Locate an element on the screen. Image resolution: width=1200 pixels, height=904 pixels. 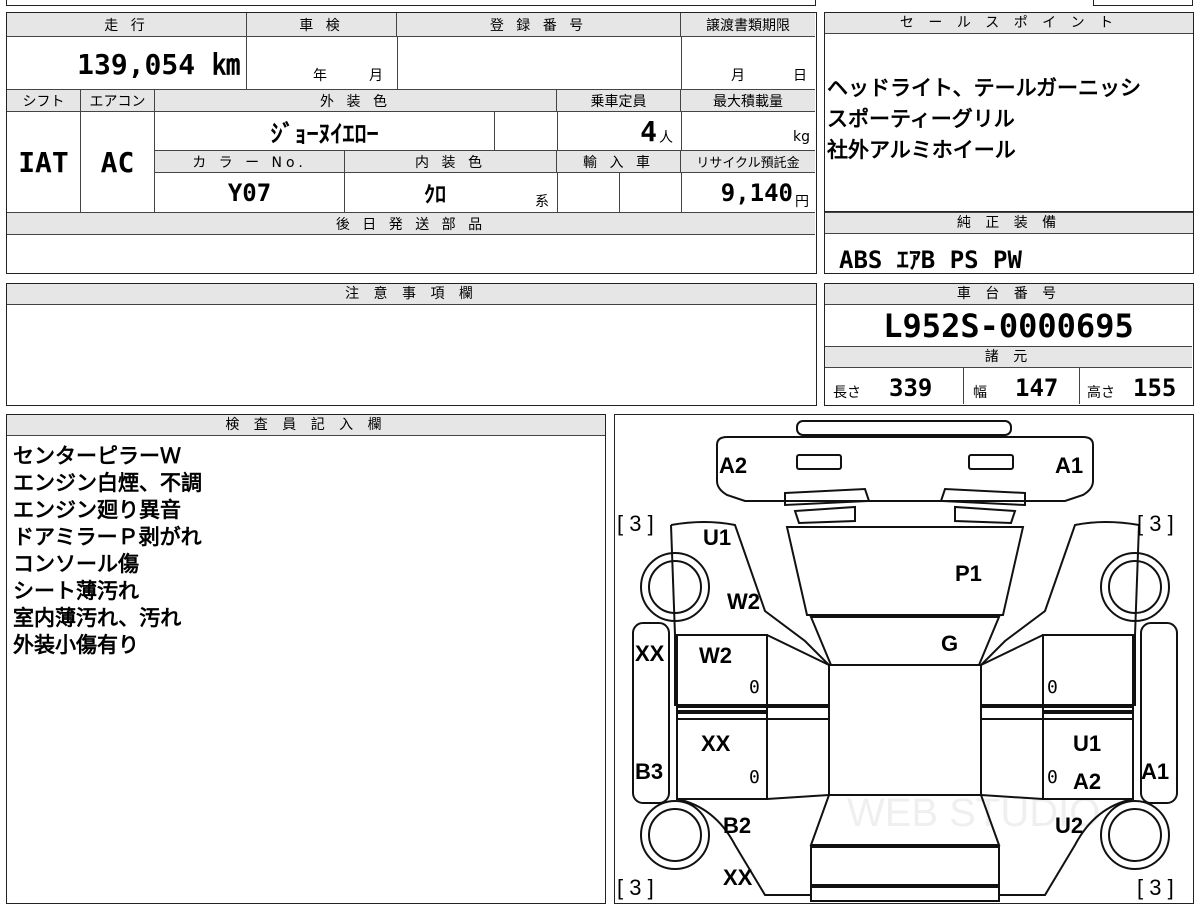
recycle-value: 9,140 is located at coordinates (756, 192).